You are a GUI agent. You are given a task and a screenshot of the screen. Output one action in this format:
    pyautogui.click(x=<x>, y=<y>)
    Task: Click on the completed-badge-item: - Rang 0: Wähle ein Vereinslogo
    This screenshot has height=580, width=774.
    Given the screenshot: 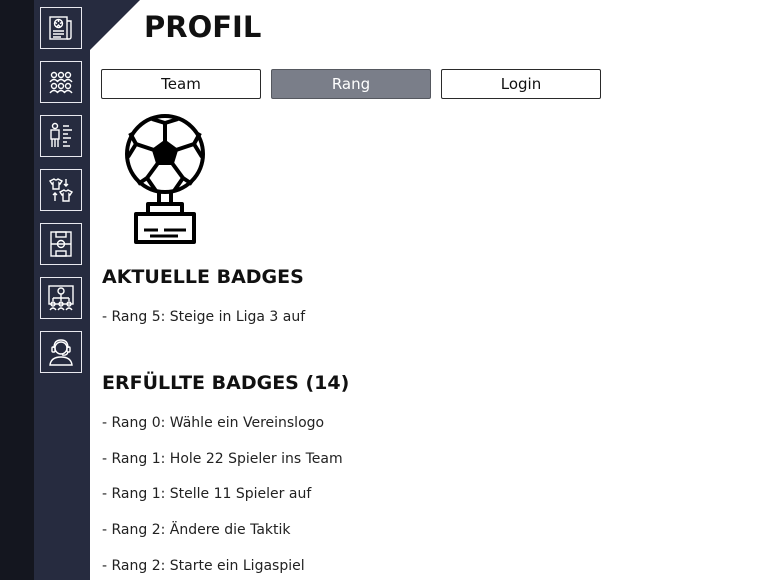 What is the action you would take?
    pyautogui.click(x=213, y=423)
    